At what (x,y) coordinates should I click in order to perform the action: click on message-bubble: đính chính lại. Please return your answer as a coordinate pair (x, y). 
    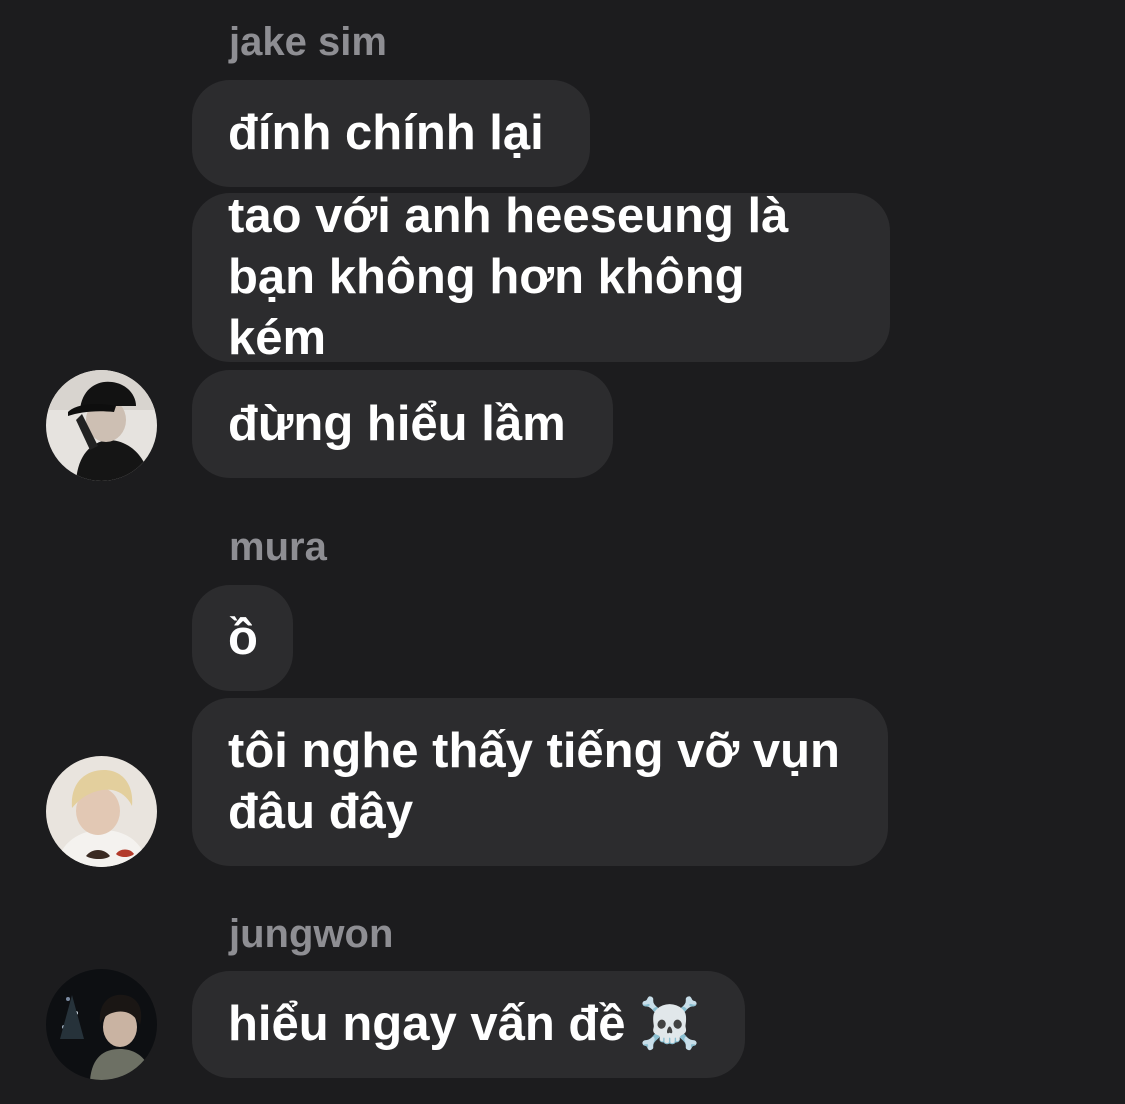
    Looking at the image, I should click on (391, 133).